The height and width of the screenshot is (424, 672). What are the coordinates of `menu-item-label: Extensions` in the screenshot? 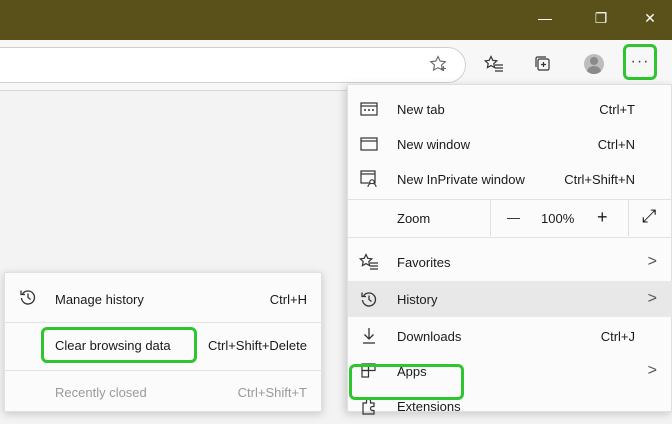 It's located at (429, 406).